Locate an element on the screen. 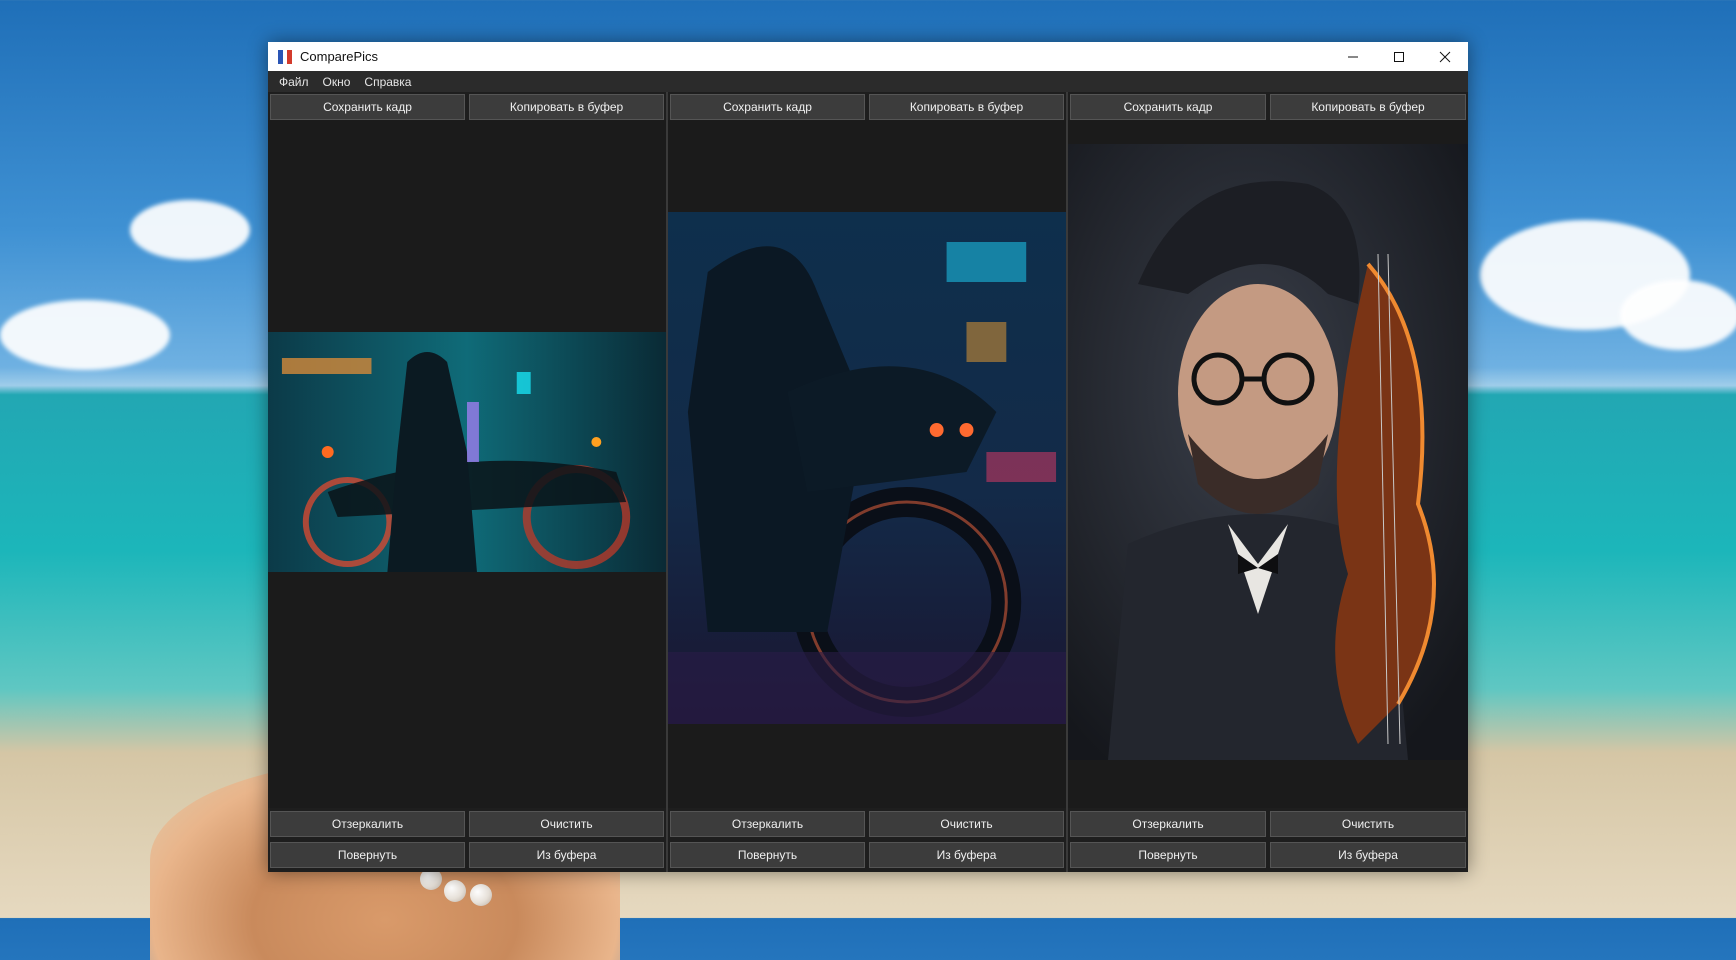 The image size is (1736, 960). image-cyberpunk-rider is located at coordinates (467, 452).